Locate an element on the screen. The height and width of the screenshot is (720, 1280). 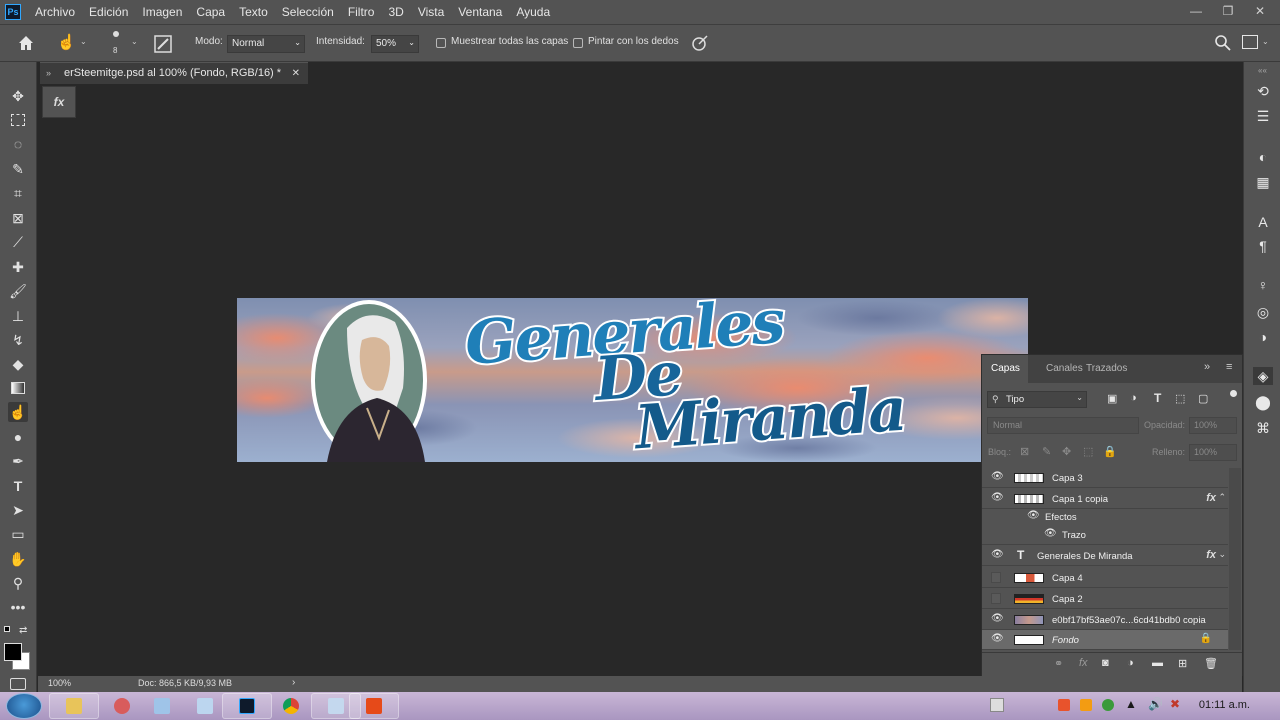
eyedropper-tool-icon: ⟋ is located at coordinates (18, 242).